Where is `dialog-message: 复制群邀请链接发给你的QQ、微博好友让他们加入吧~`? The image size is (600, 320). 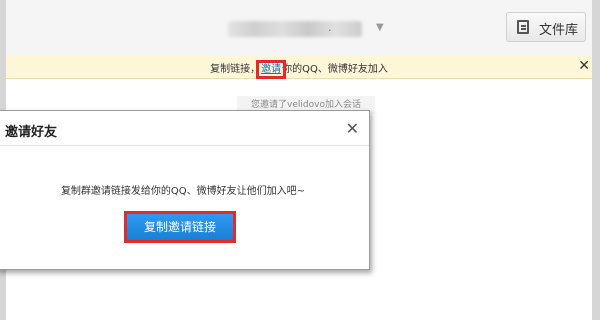
dialog-message: 复制群邀请链接发给你的QQ、微博好友让他们加入吧~ is located at coordinates (183, 191).